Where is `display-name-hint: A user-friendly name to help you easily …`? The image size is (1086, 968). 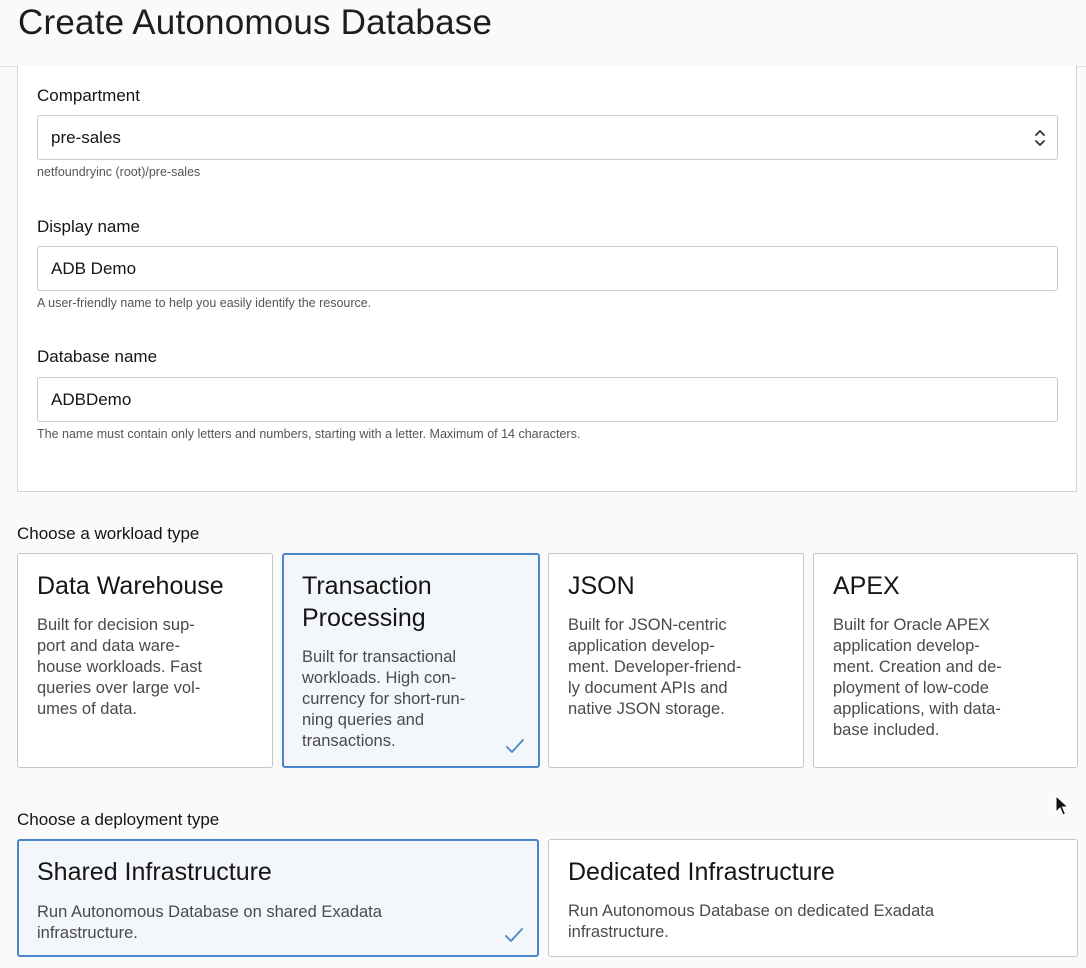
display-name-hint: A user-friendly name to help you easily … is located at coordinates (204, 303).